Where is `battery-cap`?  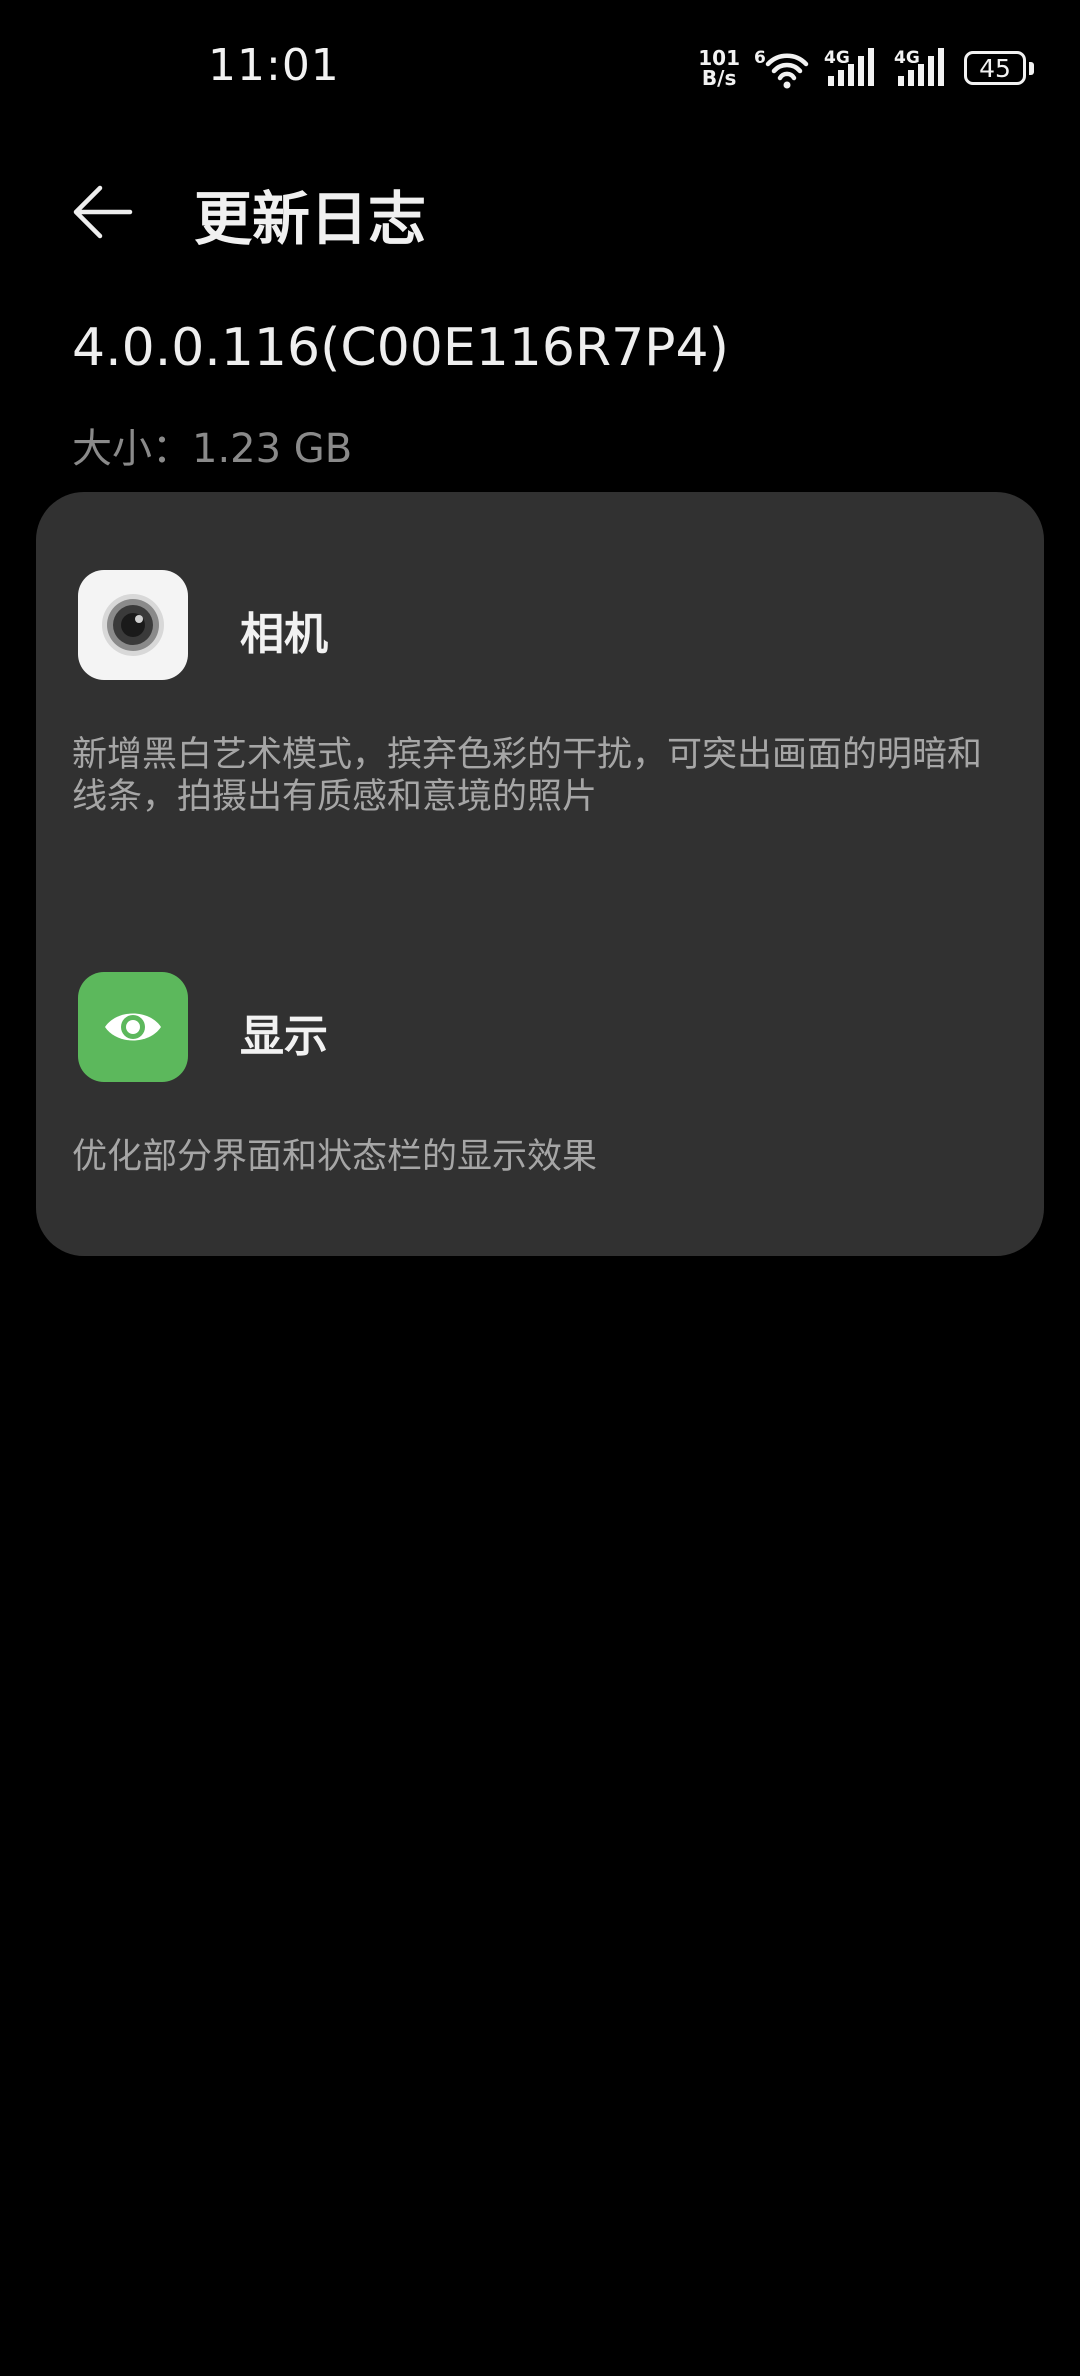
battery-cap is located at coordinates (1031, 68).